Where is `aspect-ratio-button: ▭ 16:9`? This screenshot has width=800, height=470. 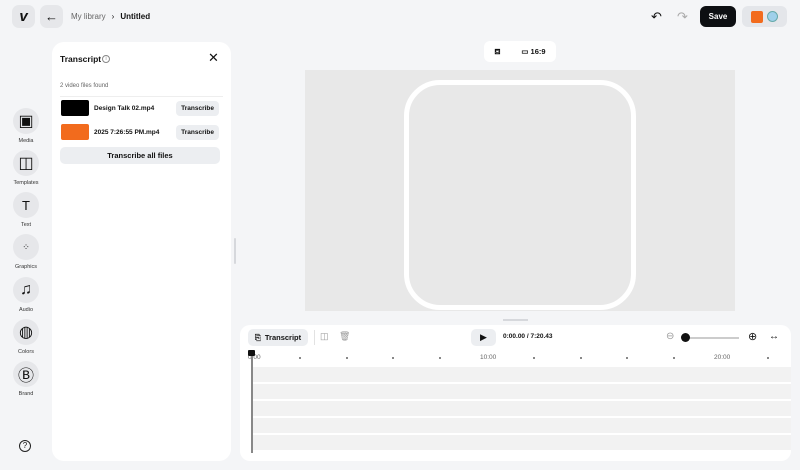 aspect-ratio-button: ▭ 16:9 is located at coordinates (533, 51).